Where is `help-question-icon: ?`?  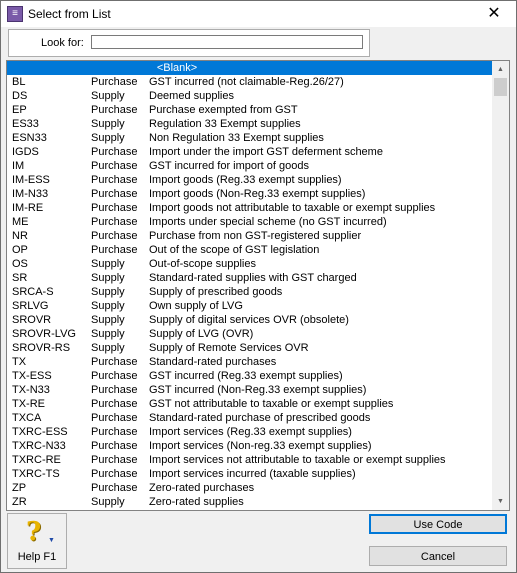 help-question-icon: ? is located at coordinates (34, 532).